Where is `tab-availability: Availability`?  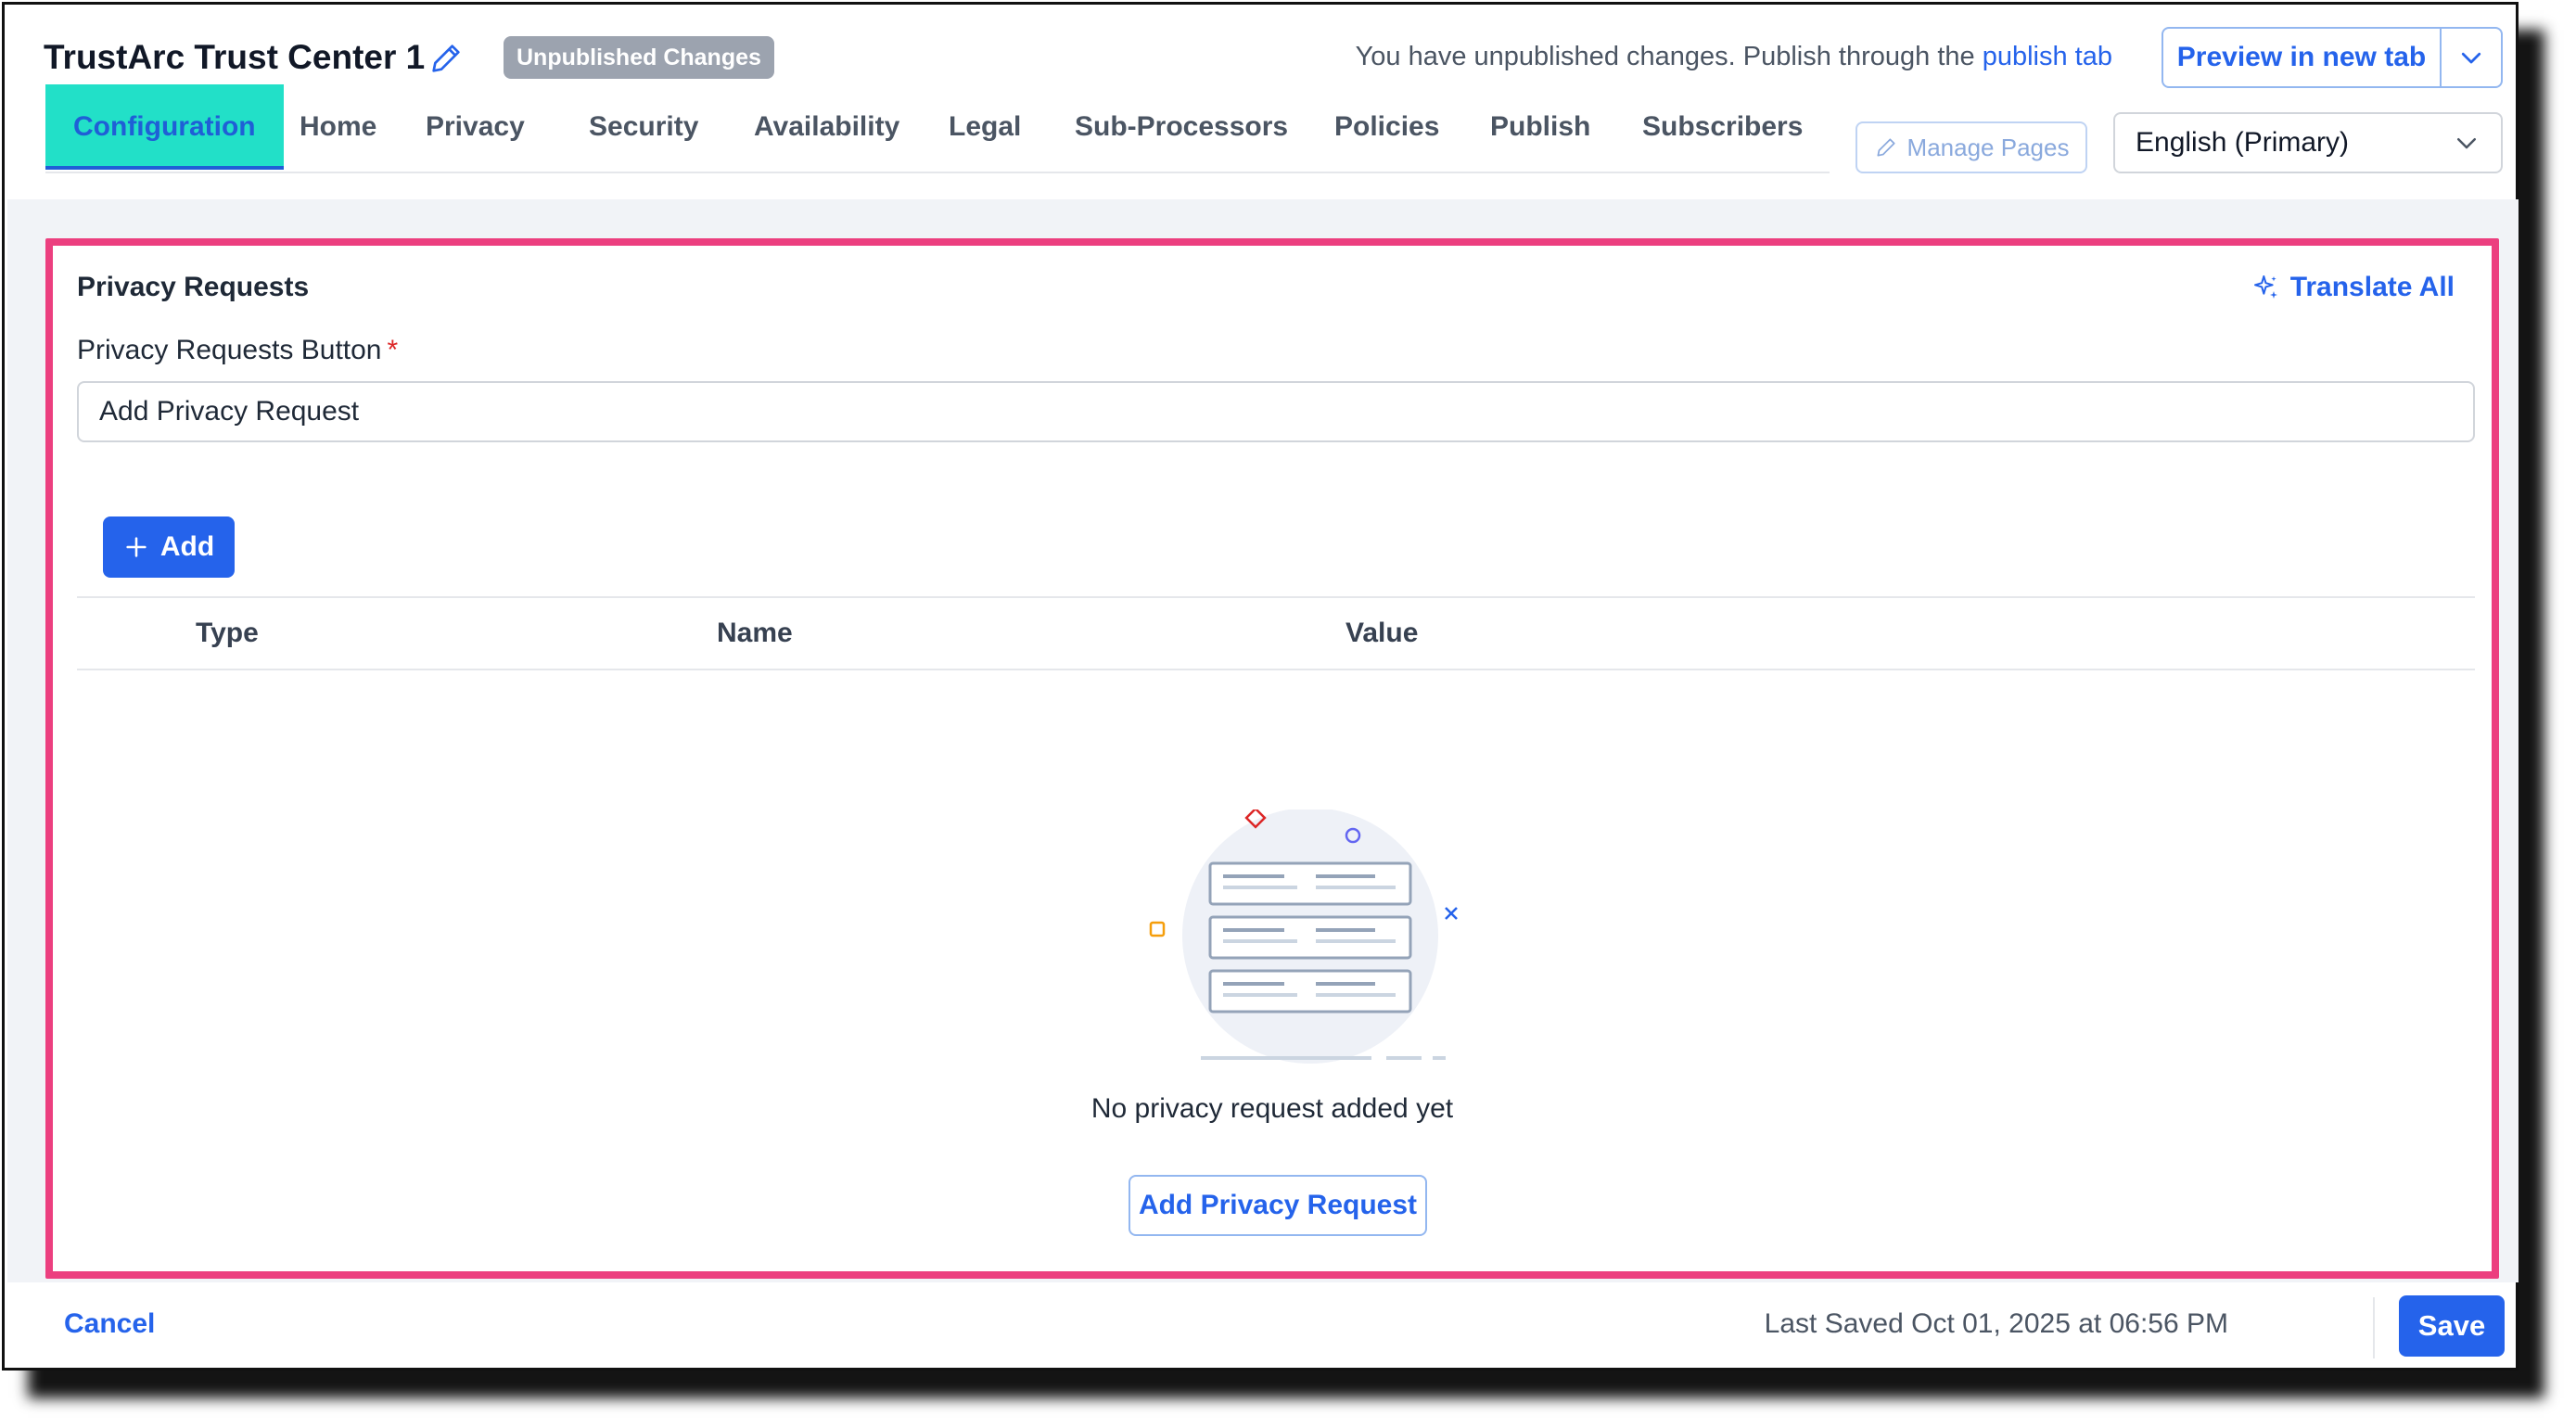
tab-availability: Availability is located at coordinates (826, 127).